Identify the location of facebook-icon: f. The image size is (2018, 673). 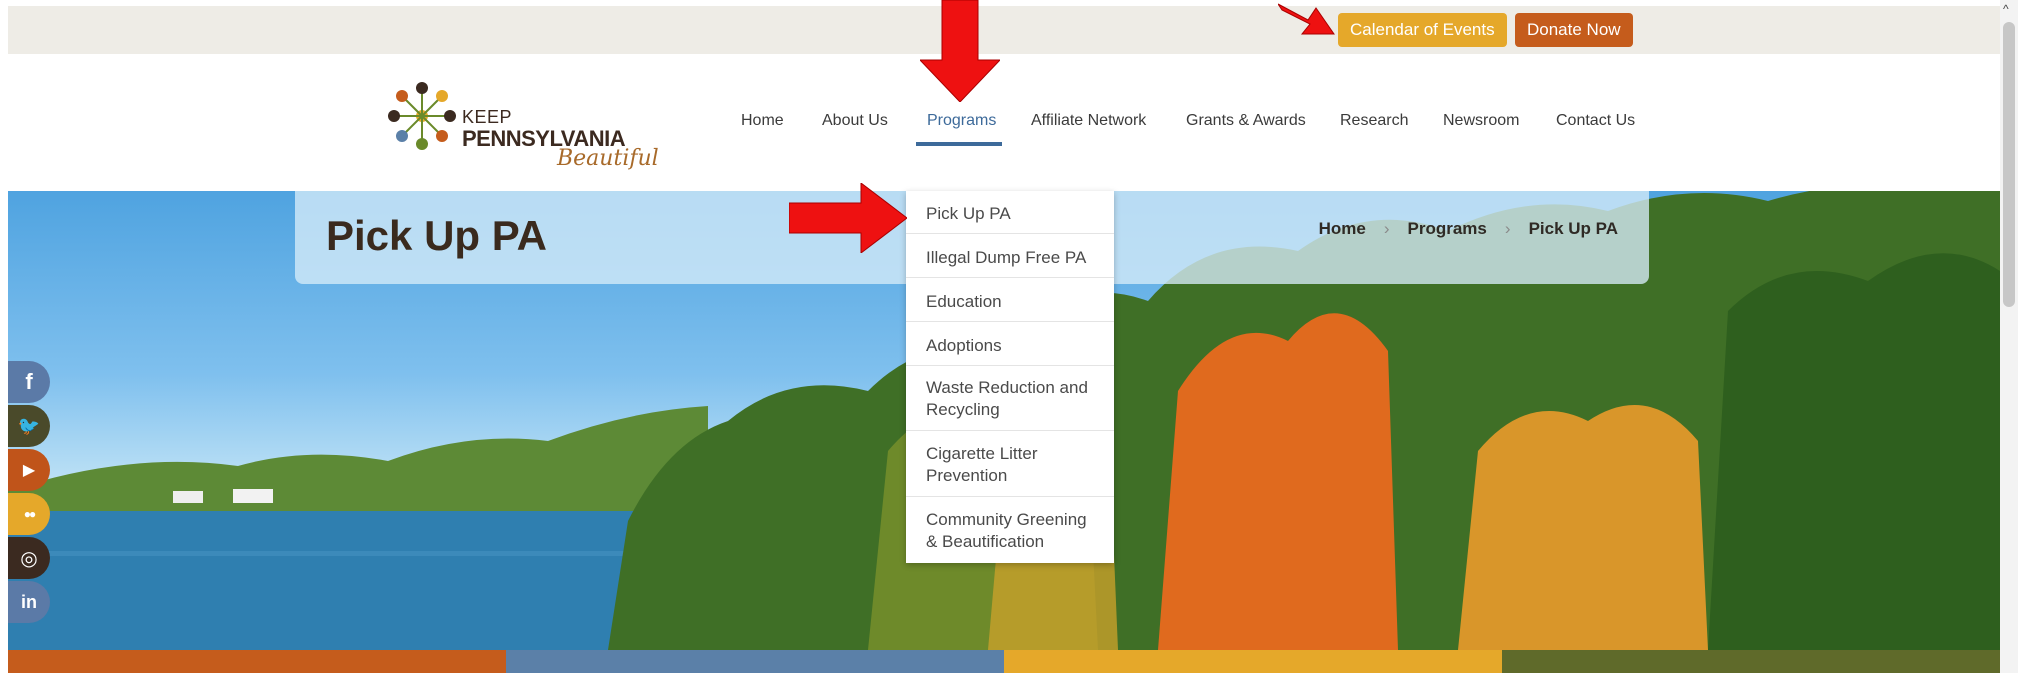
(29, 382).